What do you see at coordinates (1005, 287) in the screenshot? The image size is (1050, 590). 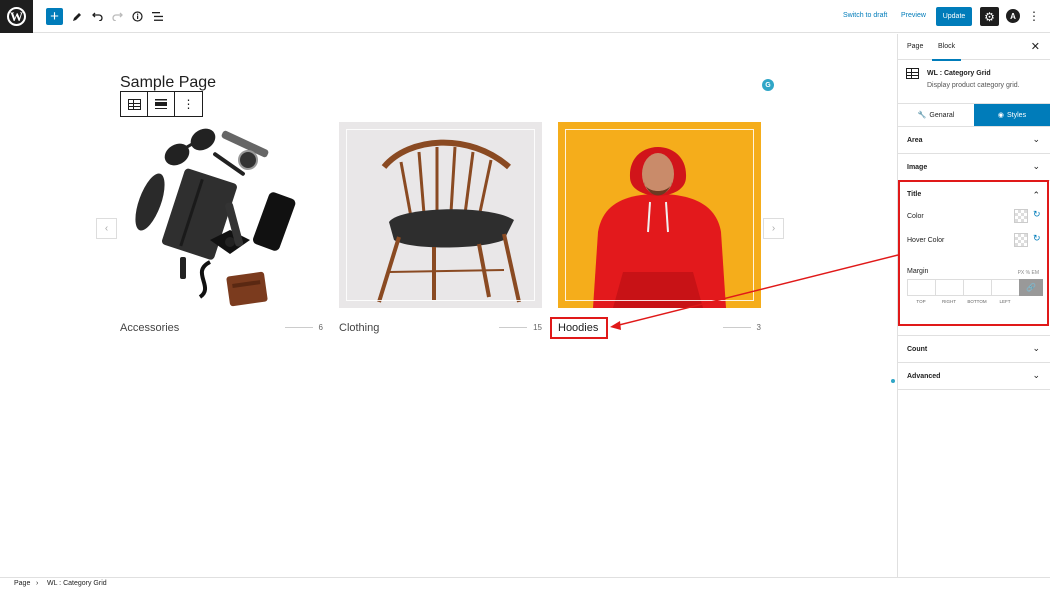 I see `margin-left-input` at bounding box center [1005, 287].